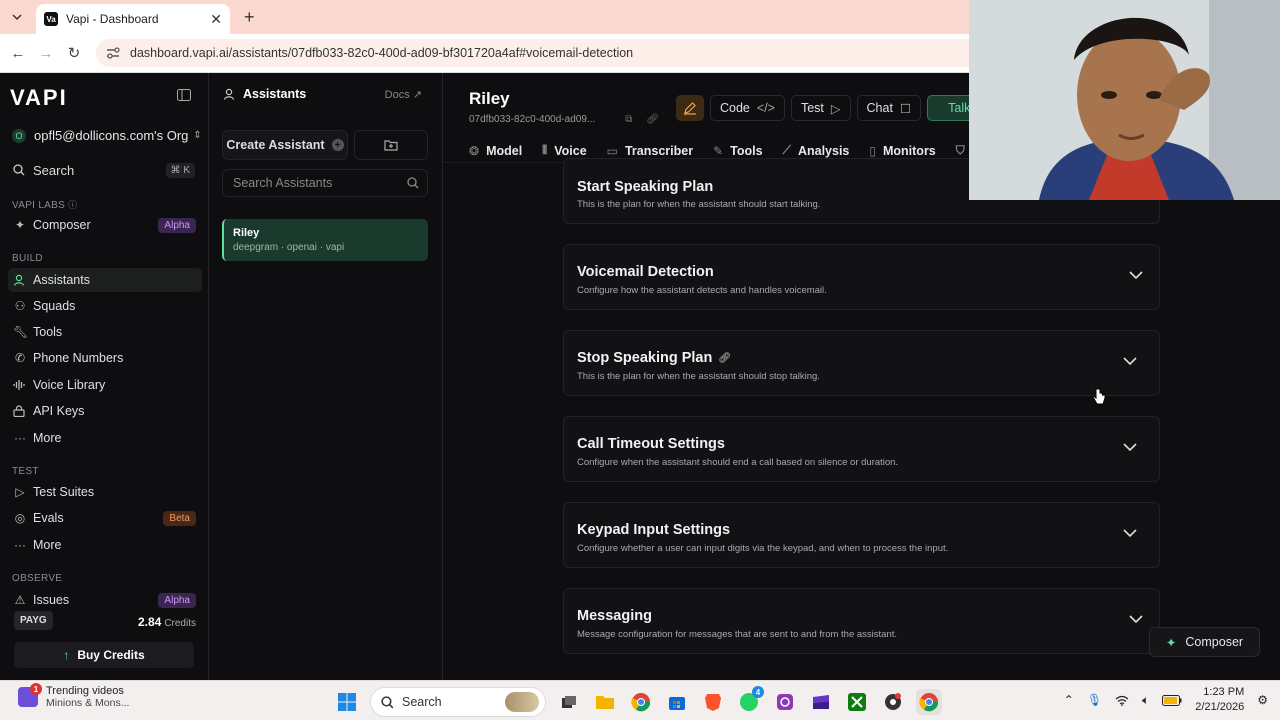 The width and height of the screenshot is (1280, 720). Describe the element at coordinates (18, 53) in the screenshot. I see `back-icon: ←` at that location.